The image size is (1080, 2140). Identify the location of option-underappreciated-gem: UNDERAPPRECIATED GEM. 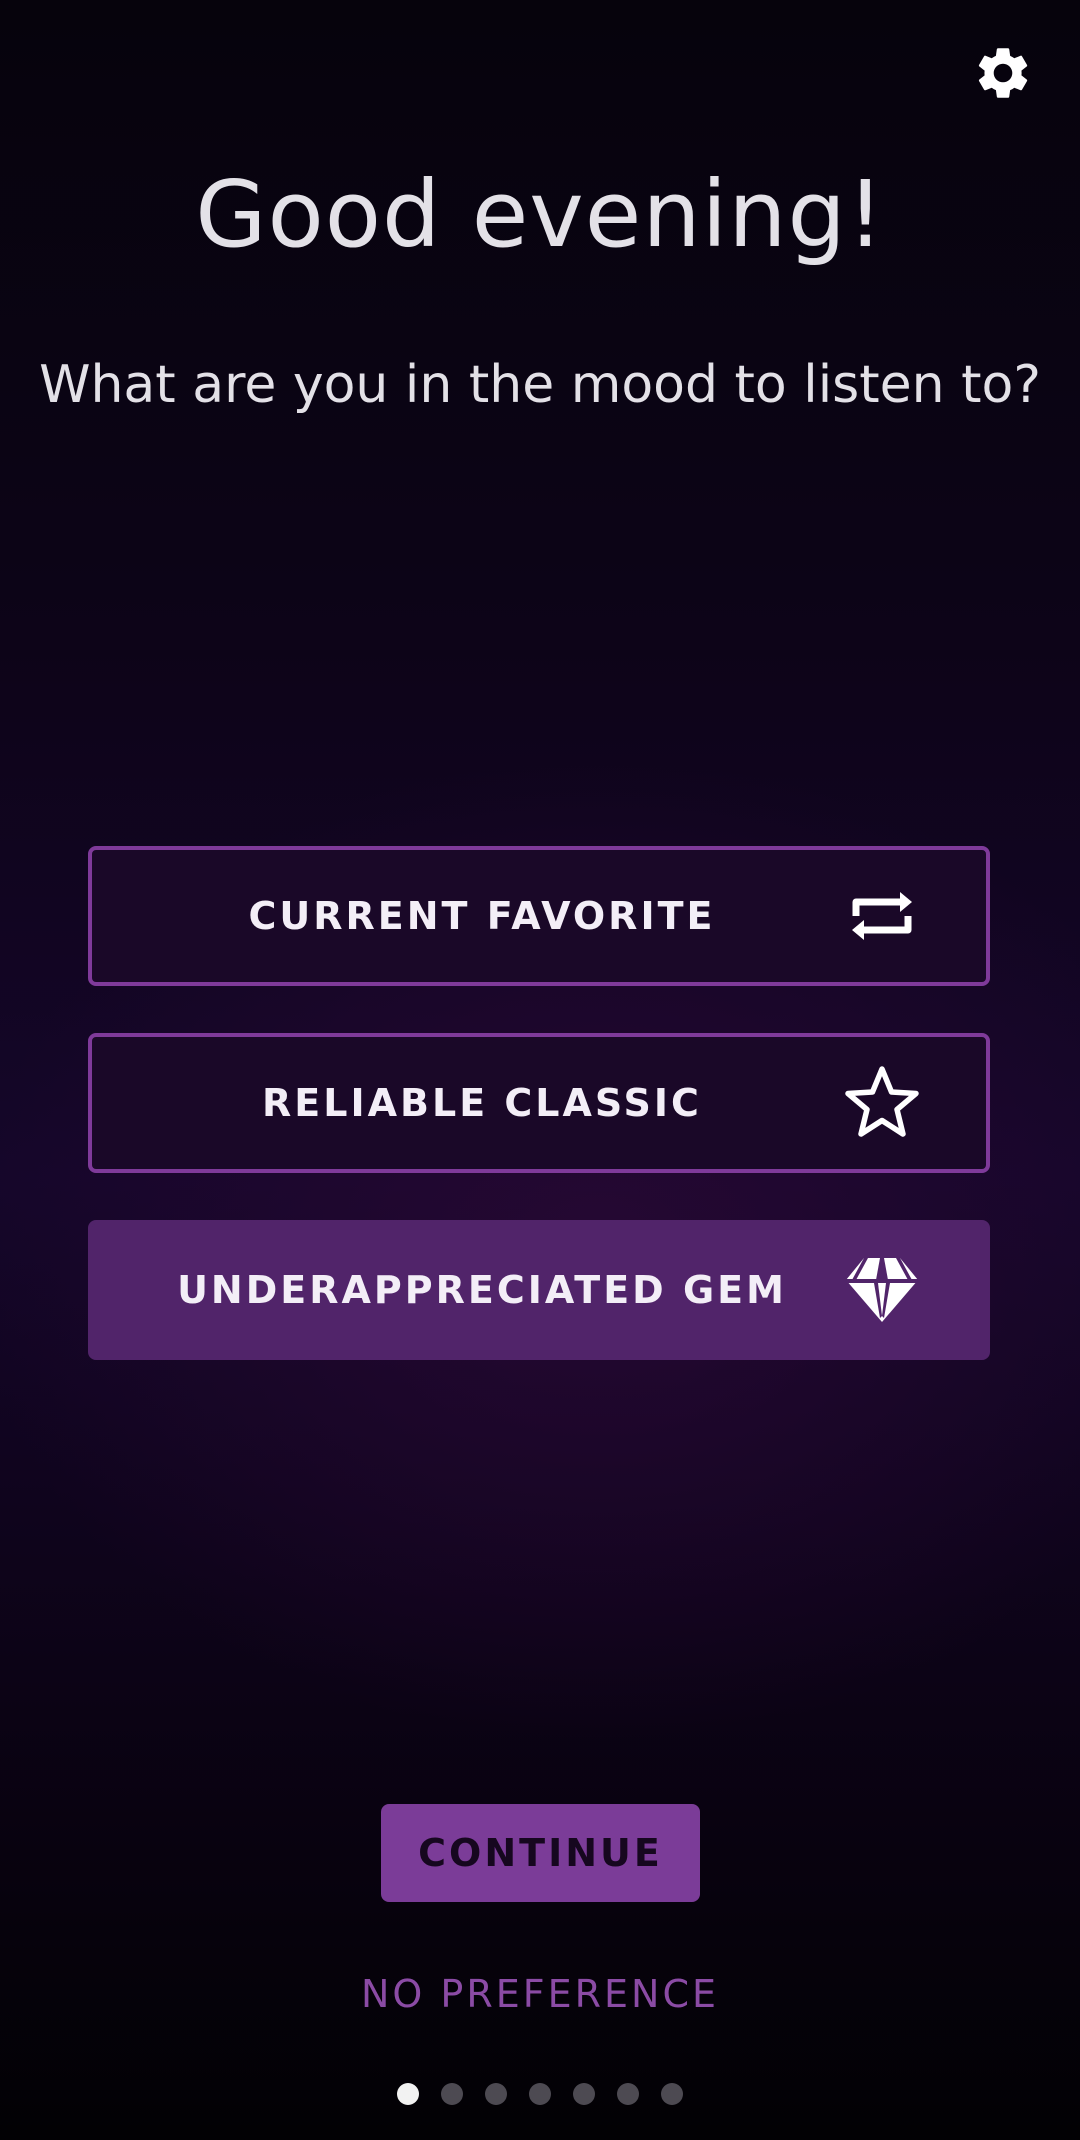
(539, 1290).